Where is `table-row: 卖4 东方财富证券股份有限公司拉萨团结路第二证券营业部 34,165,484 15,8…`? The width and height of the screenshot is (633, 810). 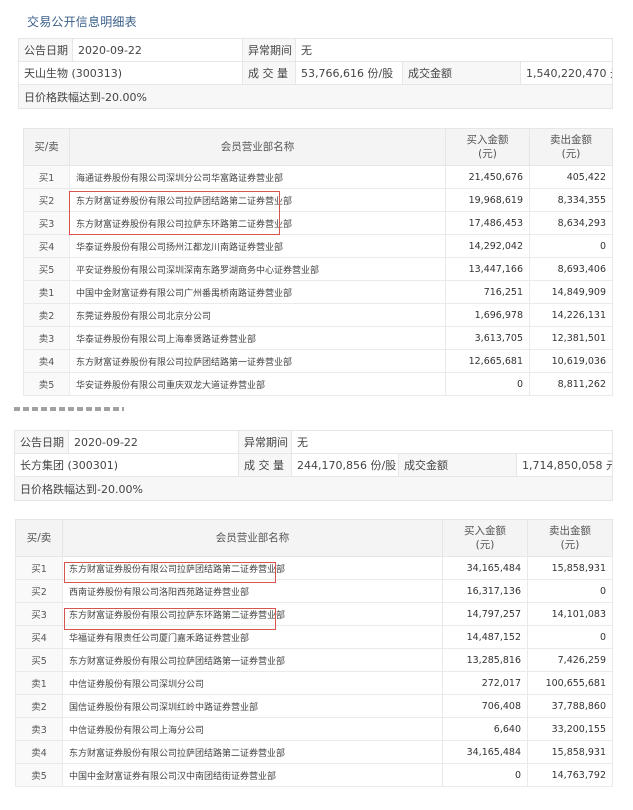
table-row: 卖4 东方财富证券股份有限公司拉萨团结路第二证券营业部 34,165,484 15,8… is located at coordinates (314, 752).